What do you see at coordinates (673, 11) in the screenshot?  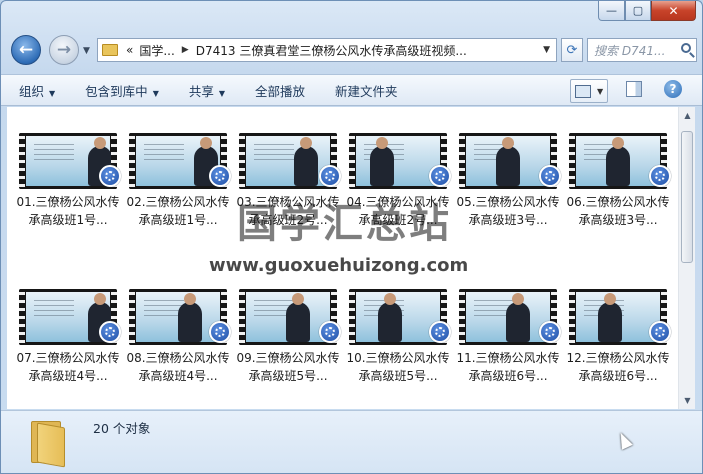 I see `close-button: ✕` at bounding box center [673, 11].